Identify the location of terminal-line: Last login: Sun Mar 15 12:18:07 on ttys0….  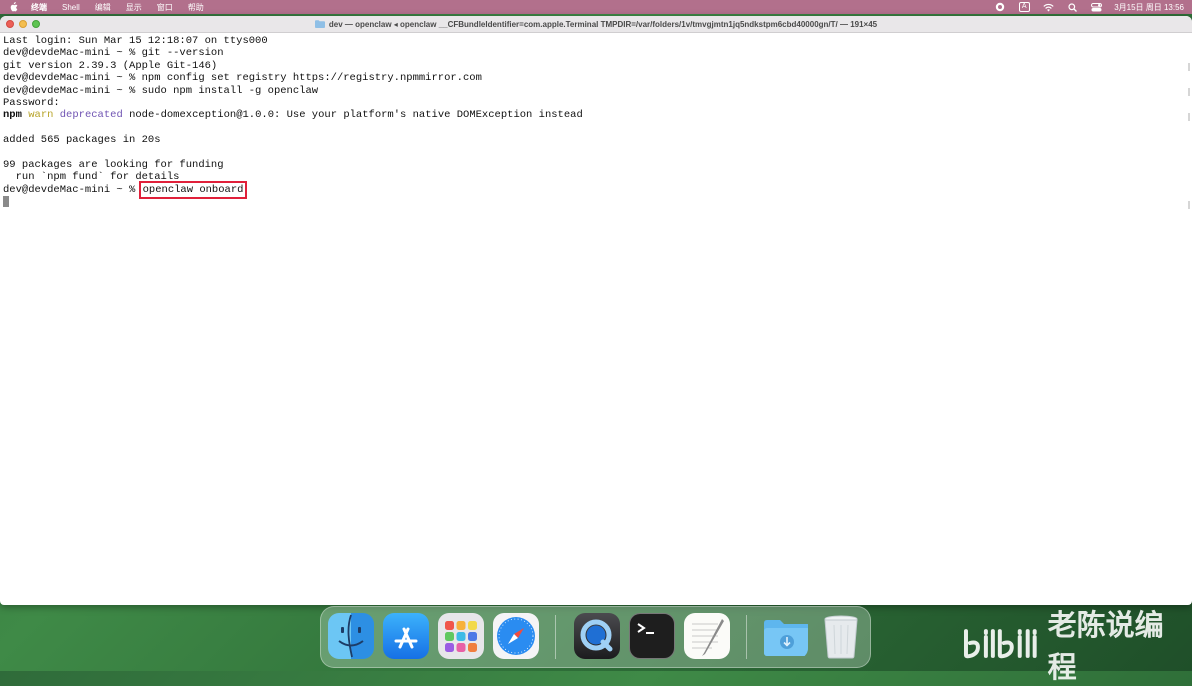
(135, 41).